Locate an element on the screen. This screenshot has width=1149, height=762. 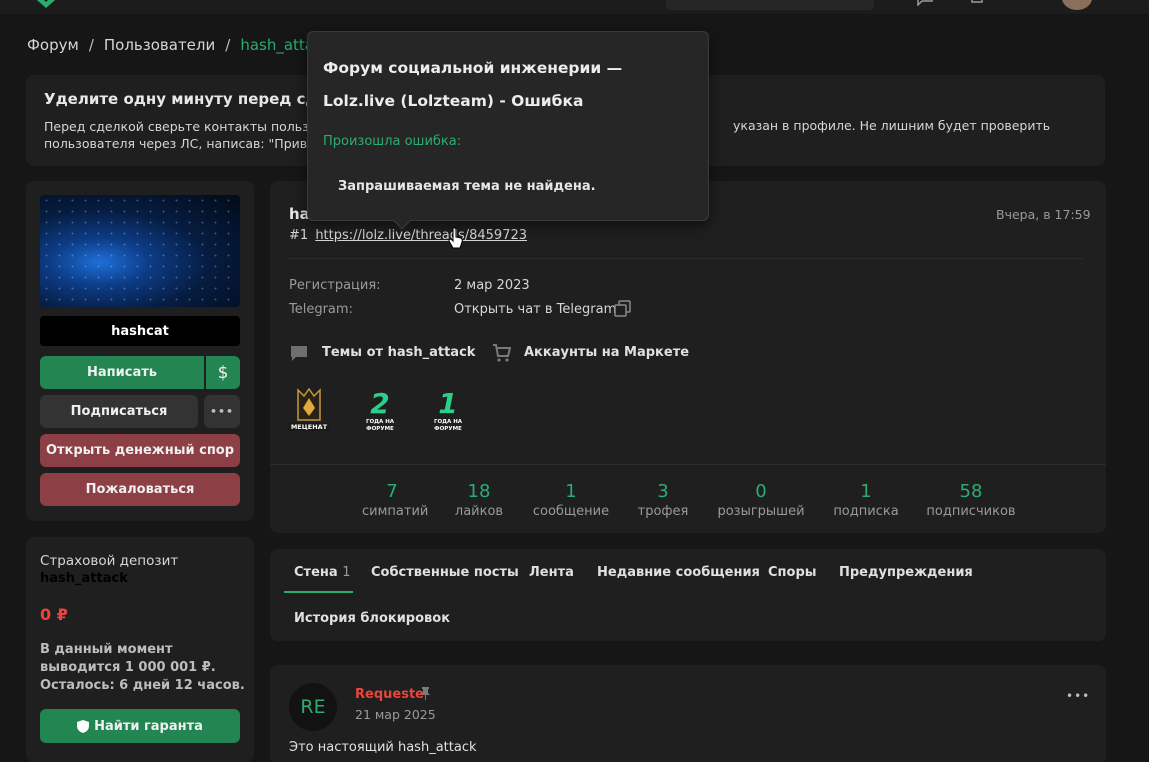
username-plate: hashcat is located at coordinates (140, 331).